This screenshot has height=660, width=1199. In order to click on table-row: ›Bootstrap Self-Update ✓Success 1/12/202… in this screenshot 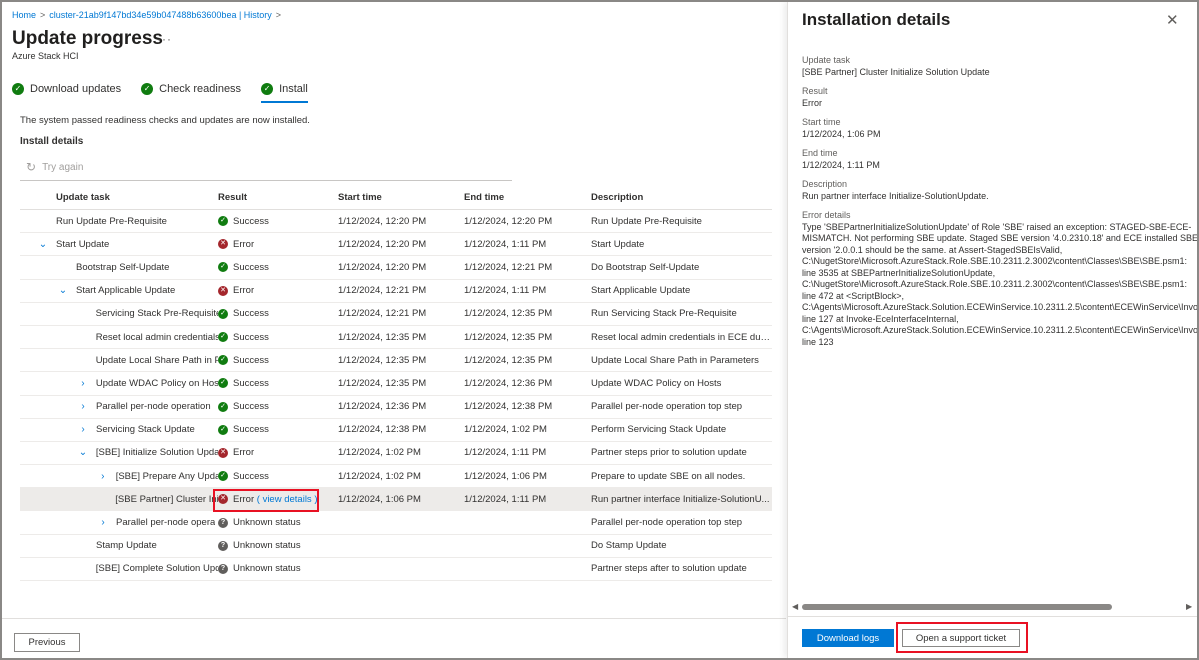, I will do `click(396, 268)`.